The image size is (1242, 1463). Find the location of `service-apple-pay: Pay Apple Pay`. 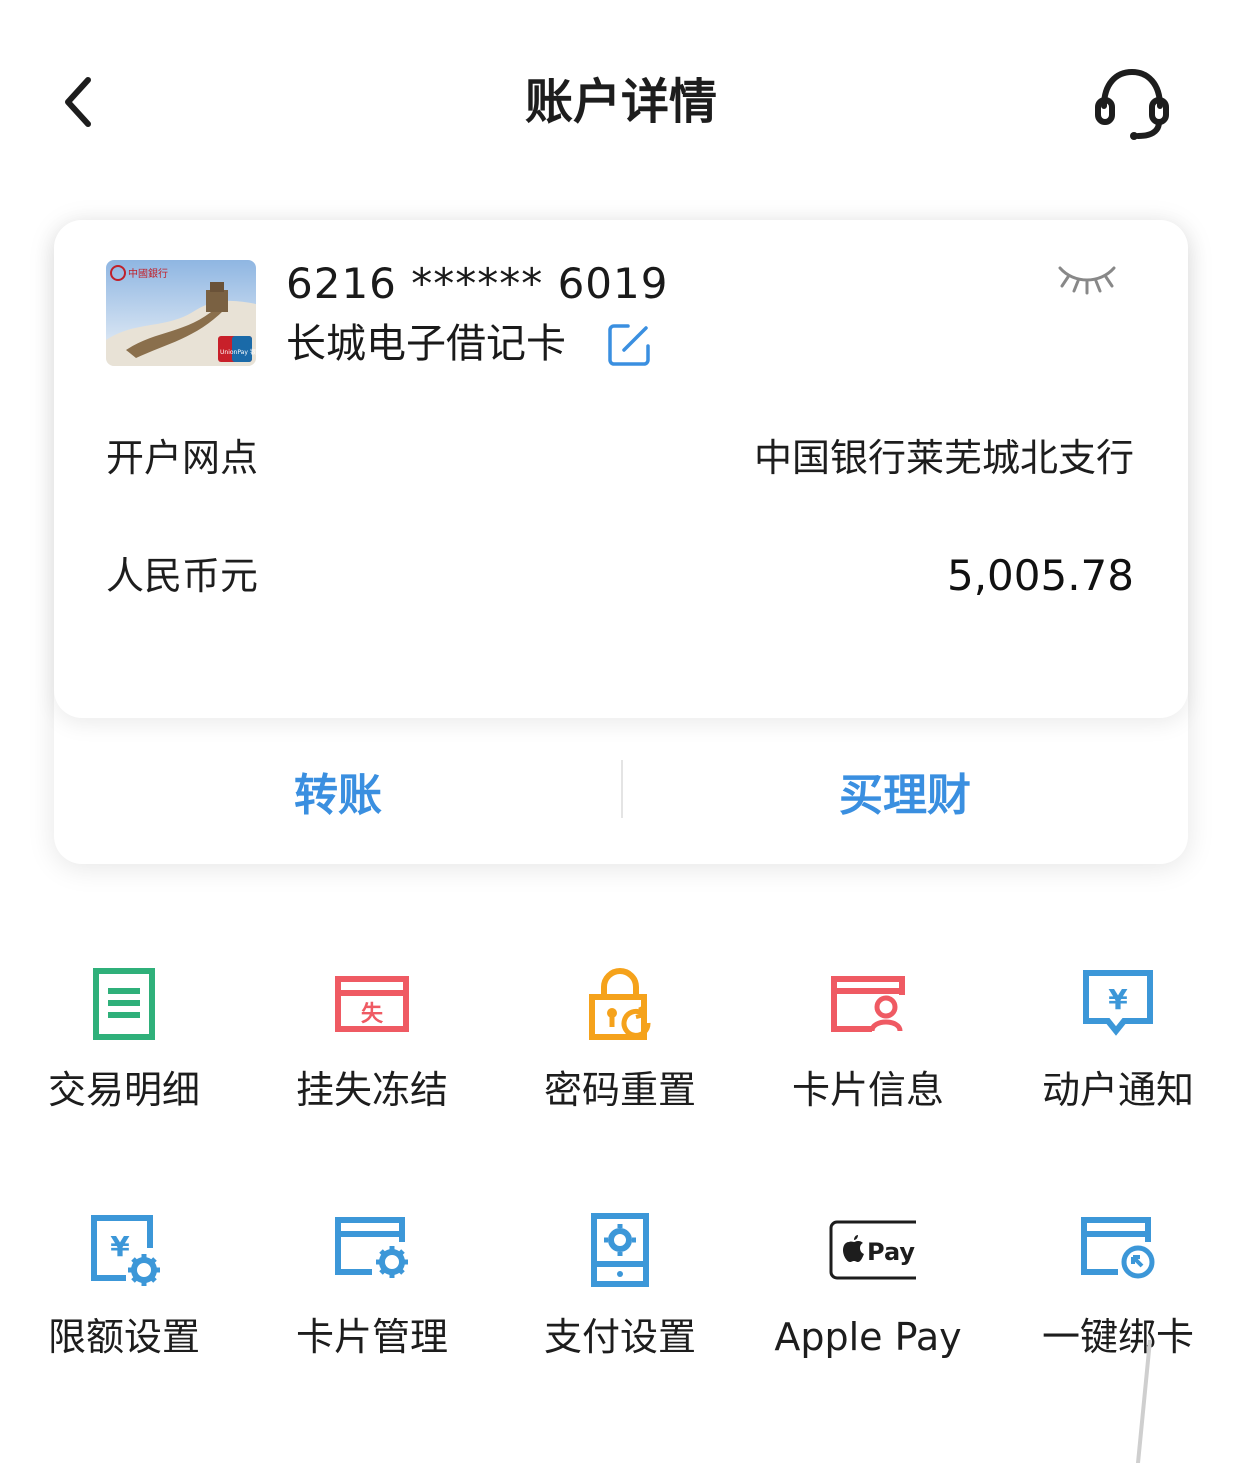

service-apple-pay: Pay Apple Pay is located at coordinates (868, 1317).